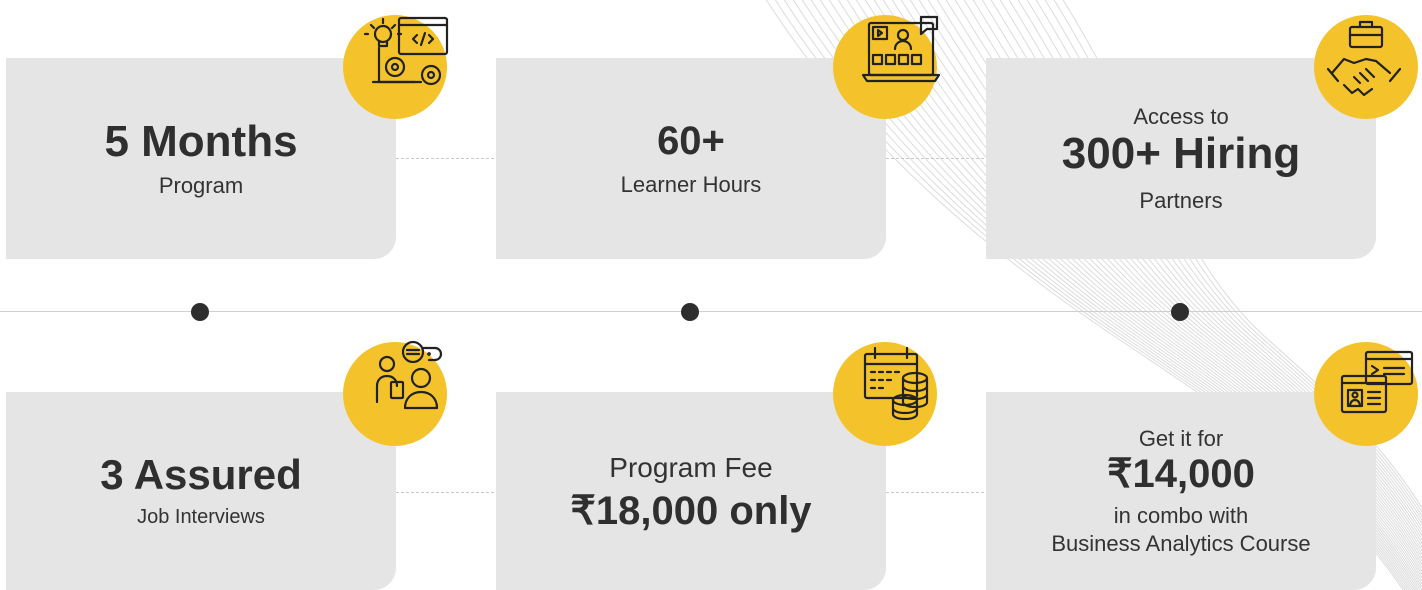 This screenshot has width=1422, height=590. What do you see at coordinates (201, 185) in the screenshot?
I see `card-subtitle: Program` at bounding box center [201, 185].